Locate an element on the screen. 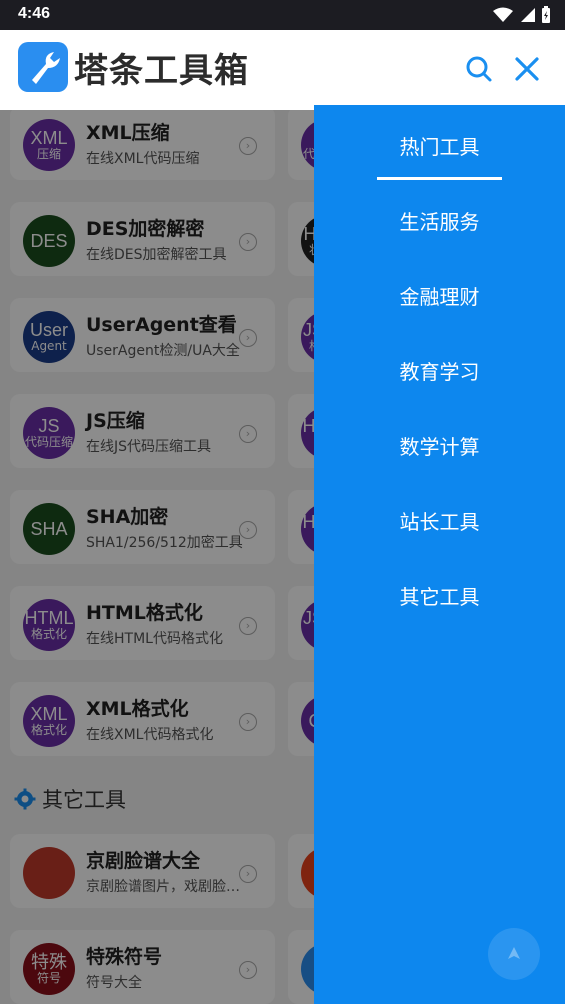 The height and width of the screenshot is (1004, 565). active-tab-indicator is located at coordinates (439, 178).